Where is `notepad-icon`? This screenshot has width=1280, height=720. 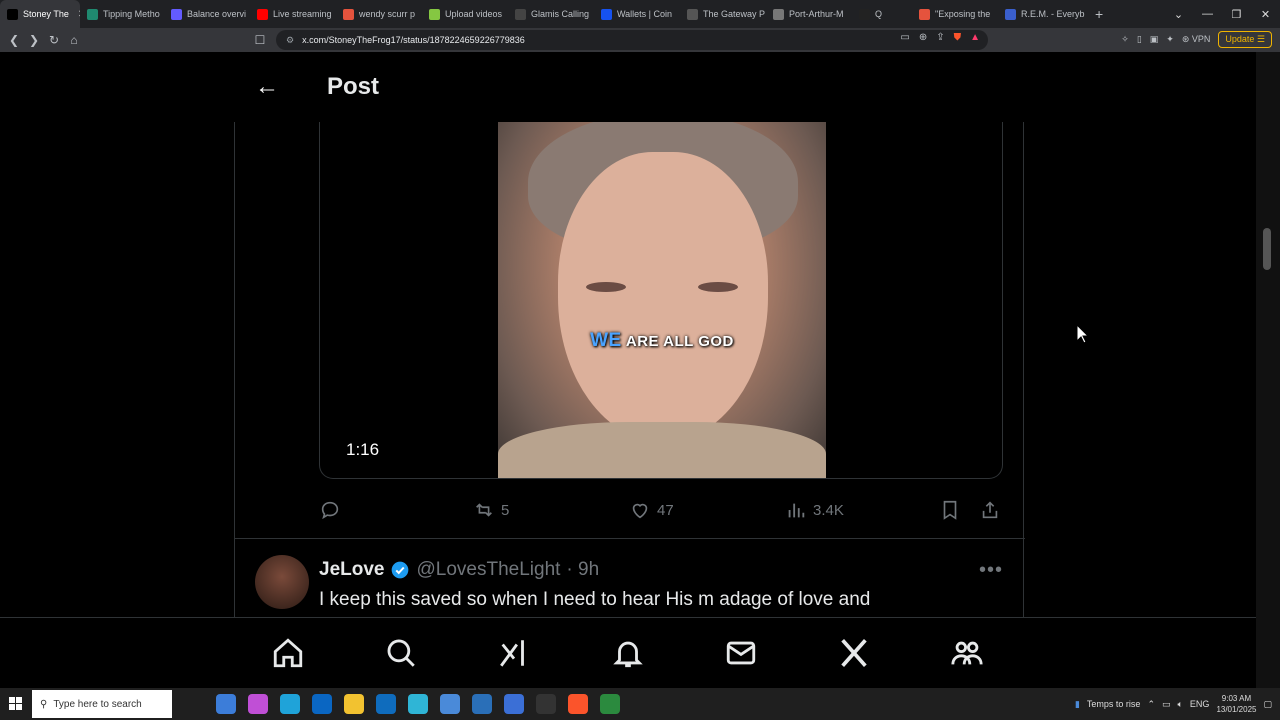 notepad-icon is located at coordinates (450, 704).